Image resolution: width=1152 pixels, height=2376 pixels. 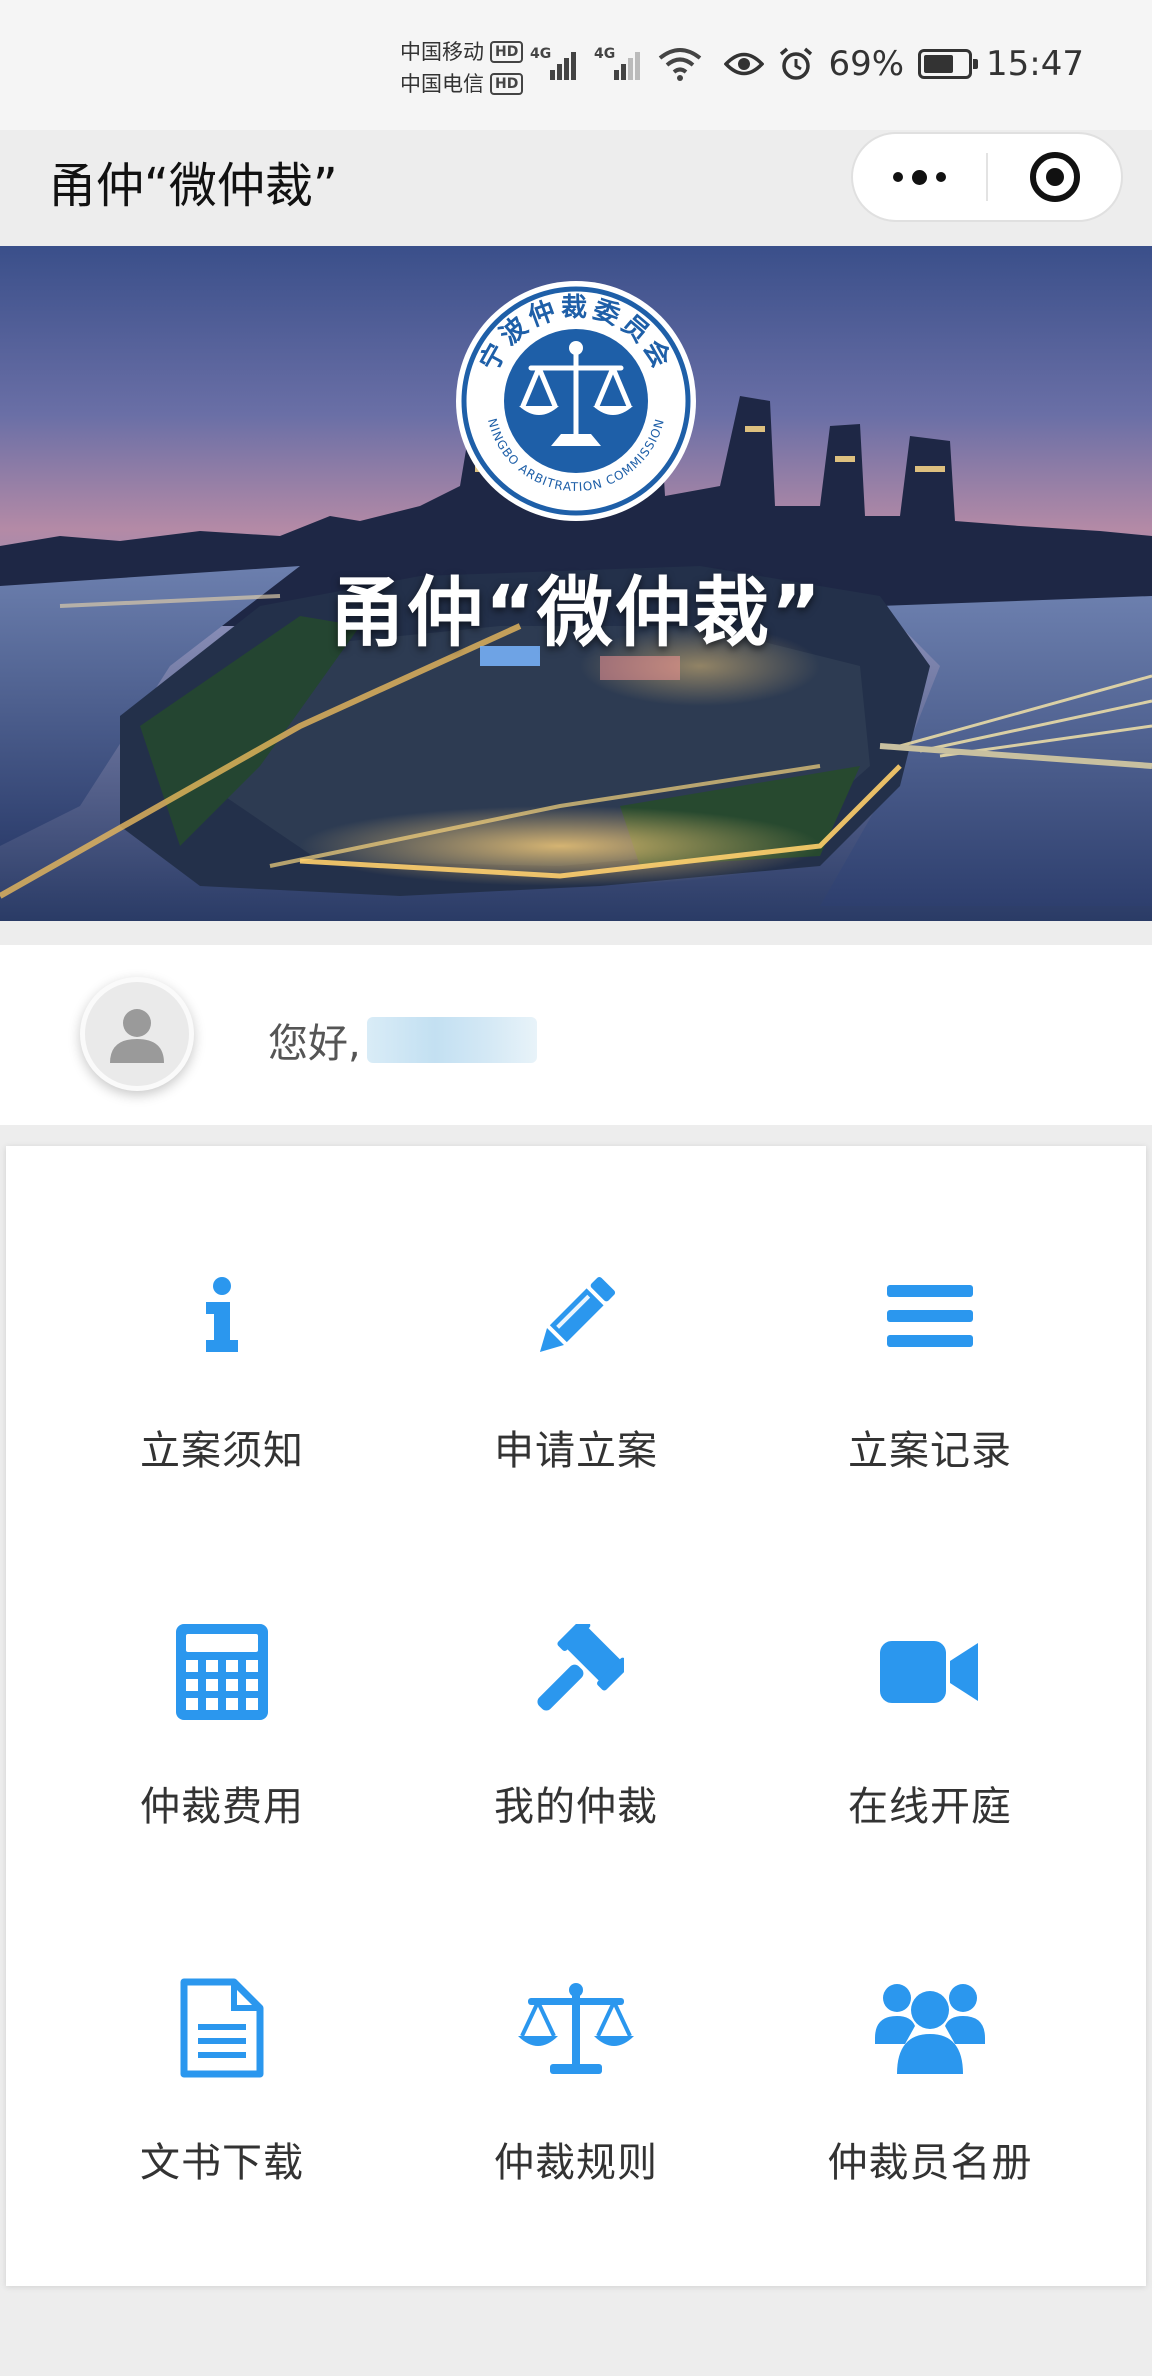 I want to click on avatar, so click(x=137, y=1034).